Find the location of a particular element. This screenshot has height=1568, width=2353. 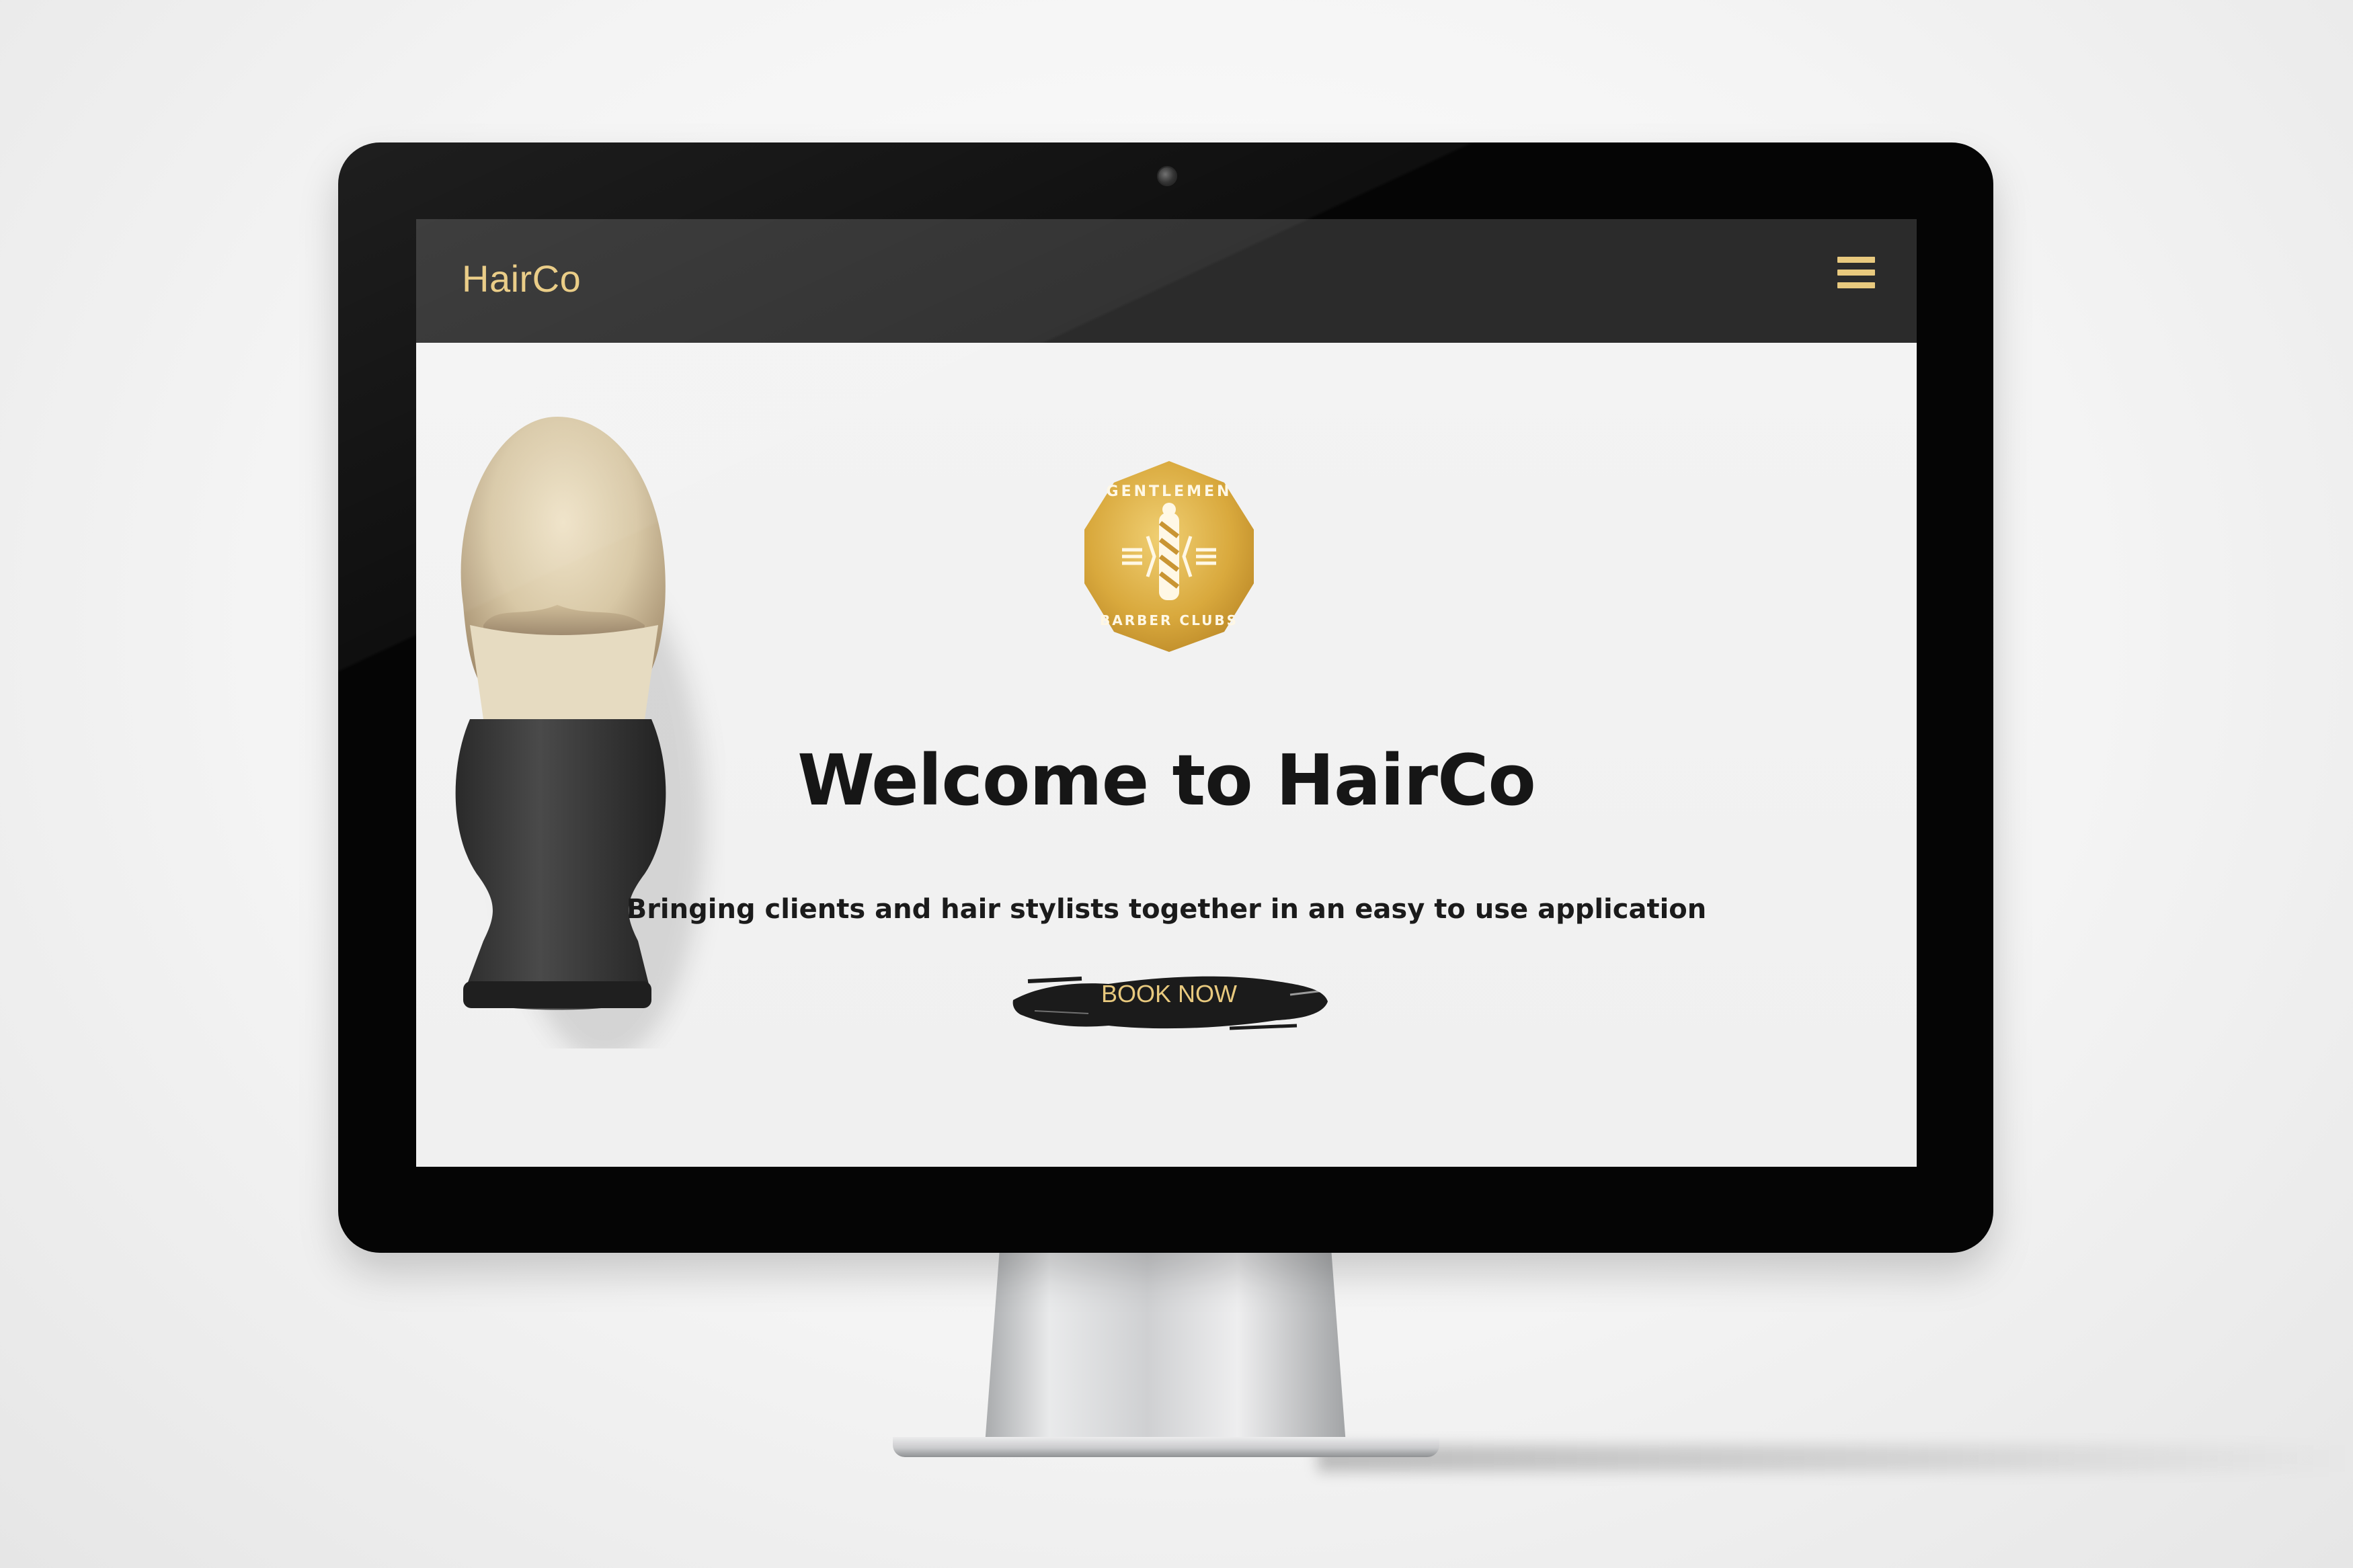

hamburger-menu-icon is located at coordinates (1856, 275).